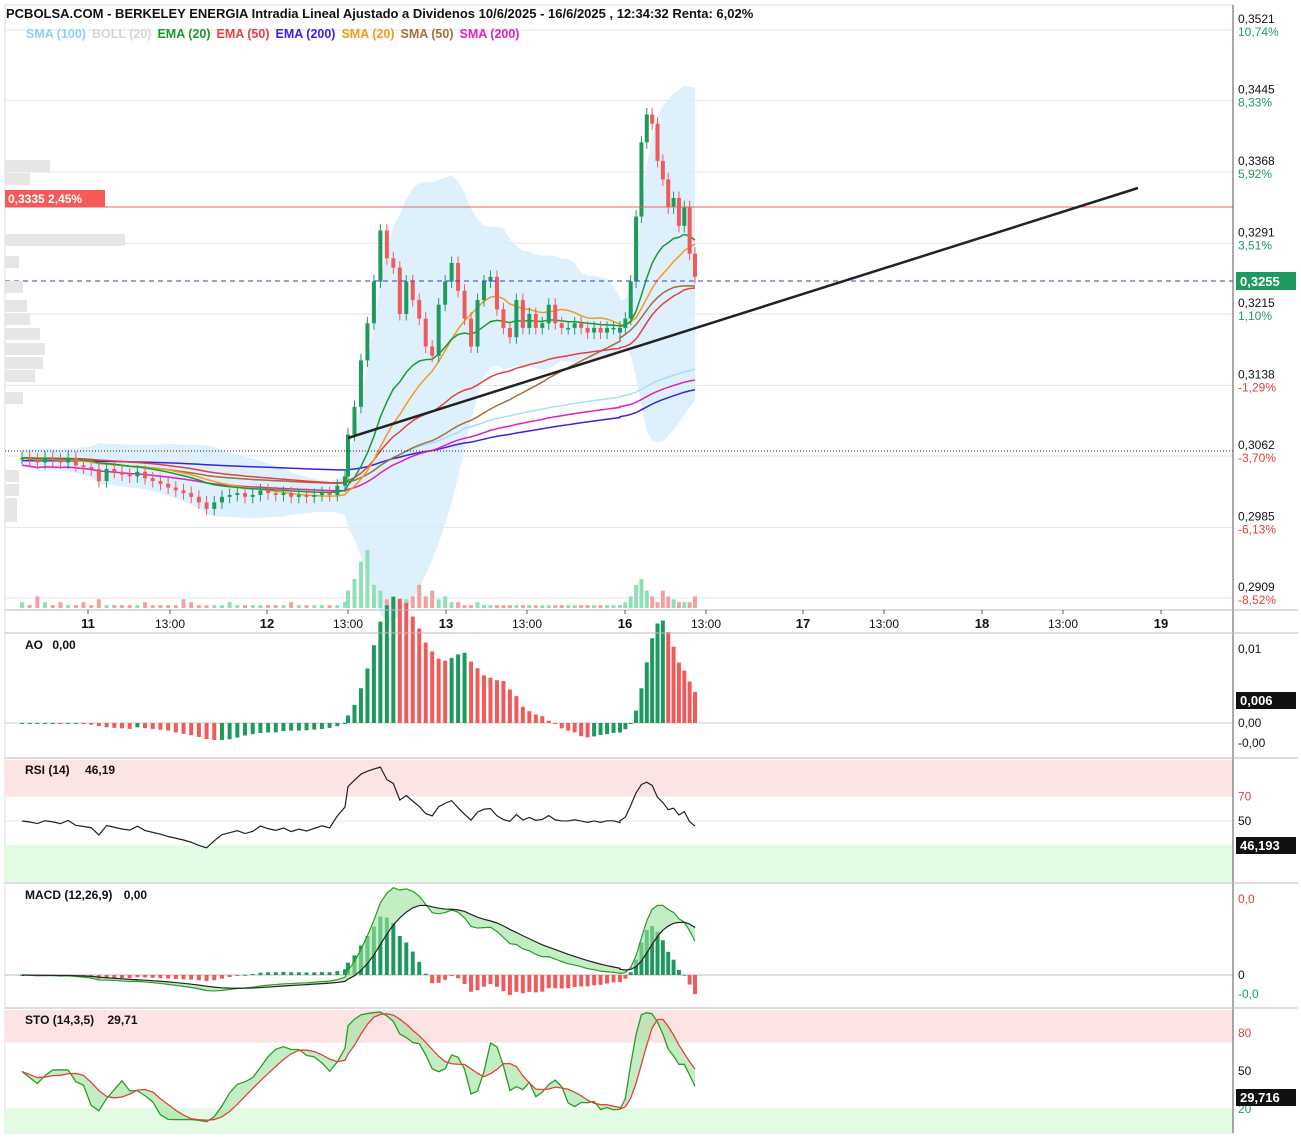 The width and height of the screenshot is (1301, 1138). Describe the element at coordinates (1258, 32) in the screenshot. I see `pct-tick-label: 10,74%` at that location.